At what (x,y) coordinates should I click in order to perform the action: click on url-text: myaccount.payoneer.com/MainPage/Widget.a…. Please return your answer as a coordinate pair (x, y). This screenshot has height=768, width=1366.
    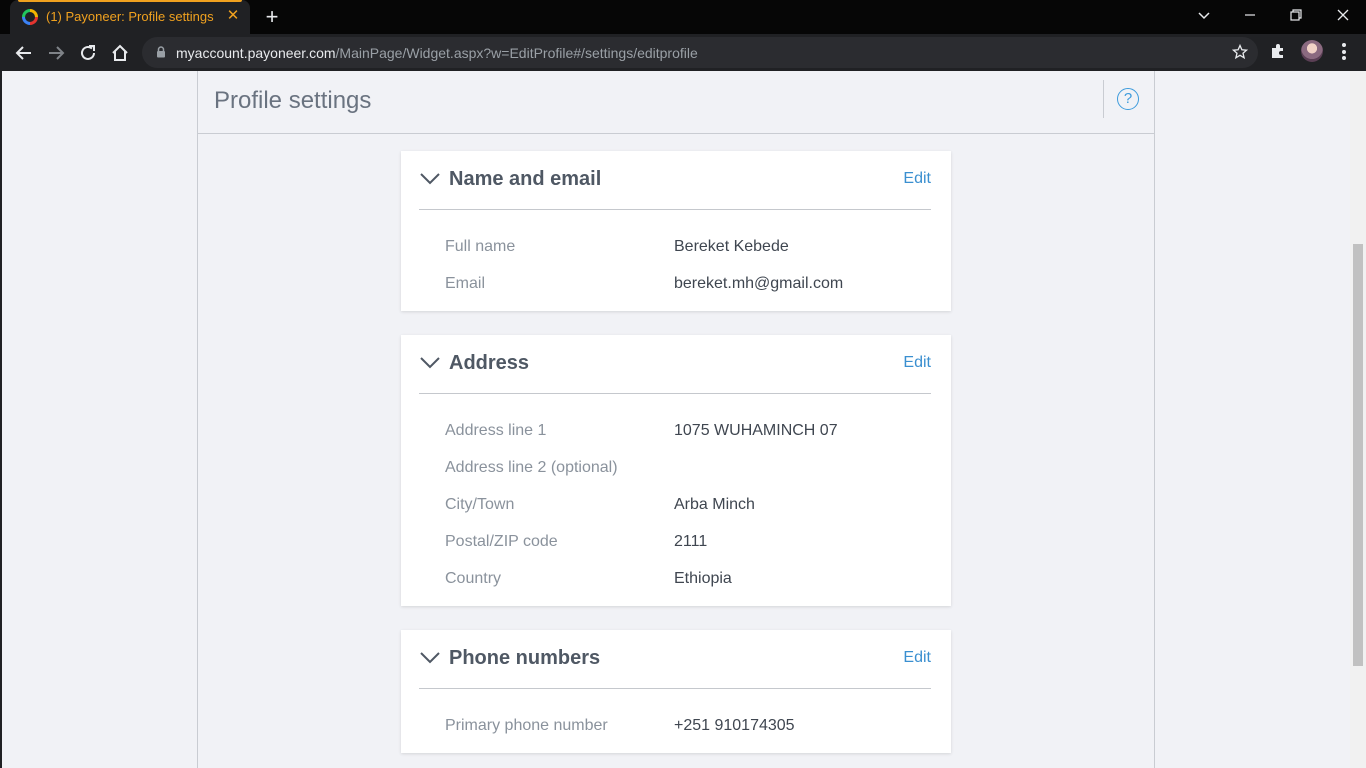
    Looking at the image, I should click on (437, 53).